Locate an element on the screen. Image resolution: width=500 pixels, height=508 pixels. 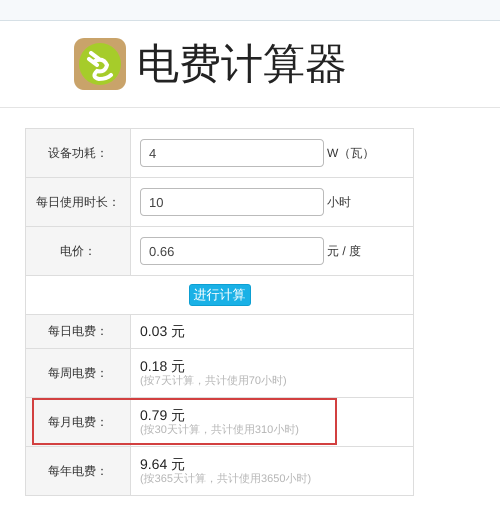
result-value: 9.64 元 is located at coordinates (163, 464).